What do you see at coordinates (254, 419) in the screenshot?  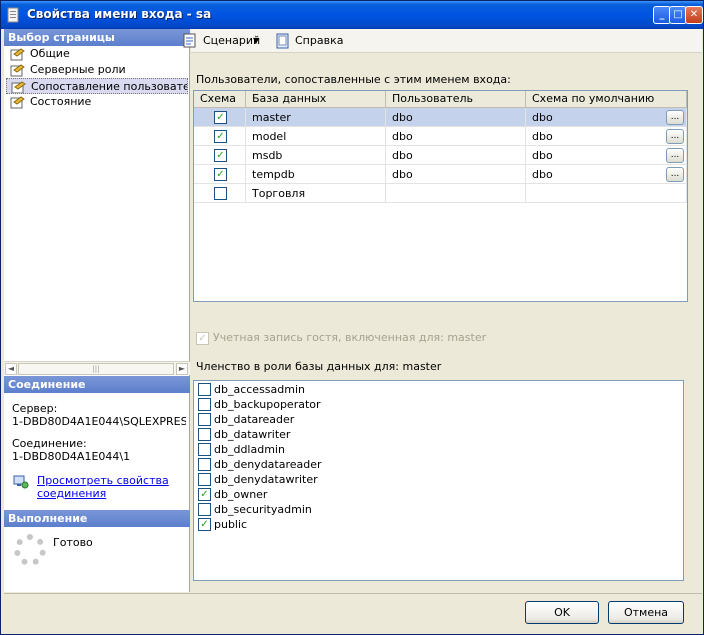 I see `role-name: db_datareader` at bounding box center [254, 419].